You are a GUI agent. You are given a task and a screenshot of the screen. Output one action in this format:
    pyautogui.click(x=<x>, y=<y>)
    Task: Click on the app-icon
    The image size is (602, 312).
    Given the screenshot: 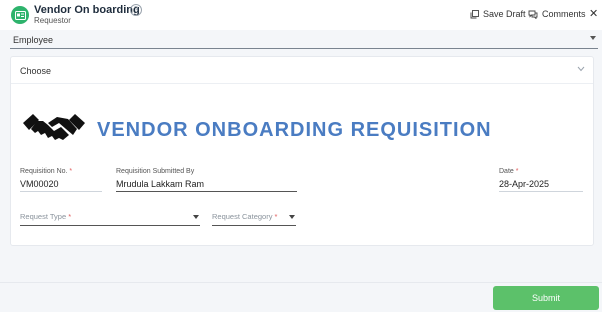 What is the action you would take?
    pyautogui.click(x=20, y=15)
    